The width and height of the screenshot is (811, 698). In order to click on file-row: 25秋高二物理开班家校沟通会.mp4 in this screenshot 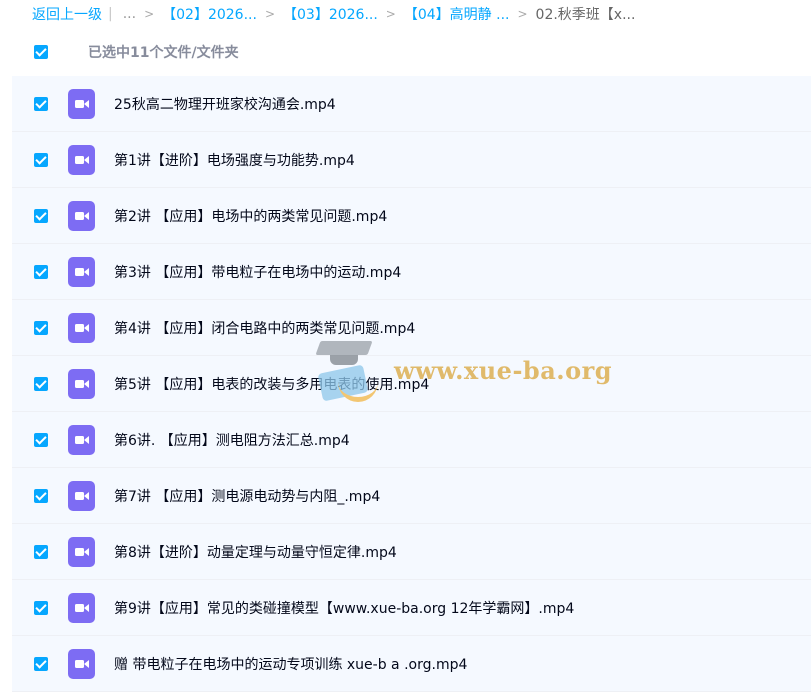, I will do `click(411, 104)`.